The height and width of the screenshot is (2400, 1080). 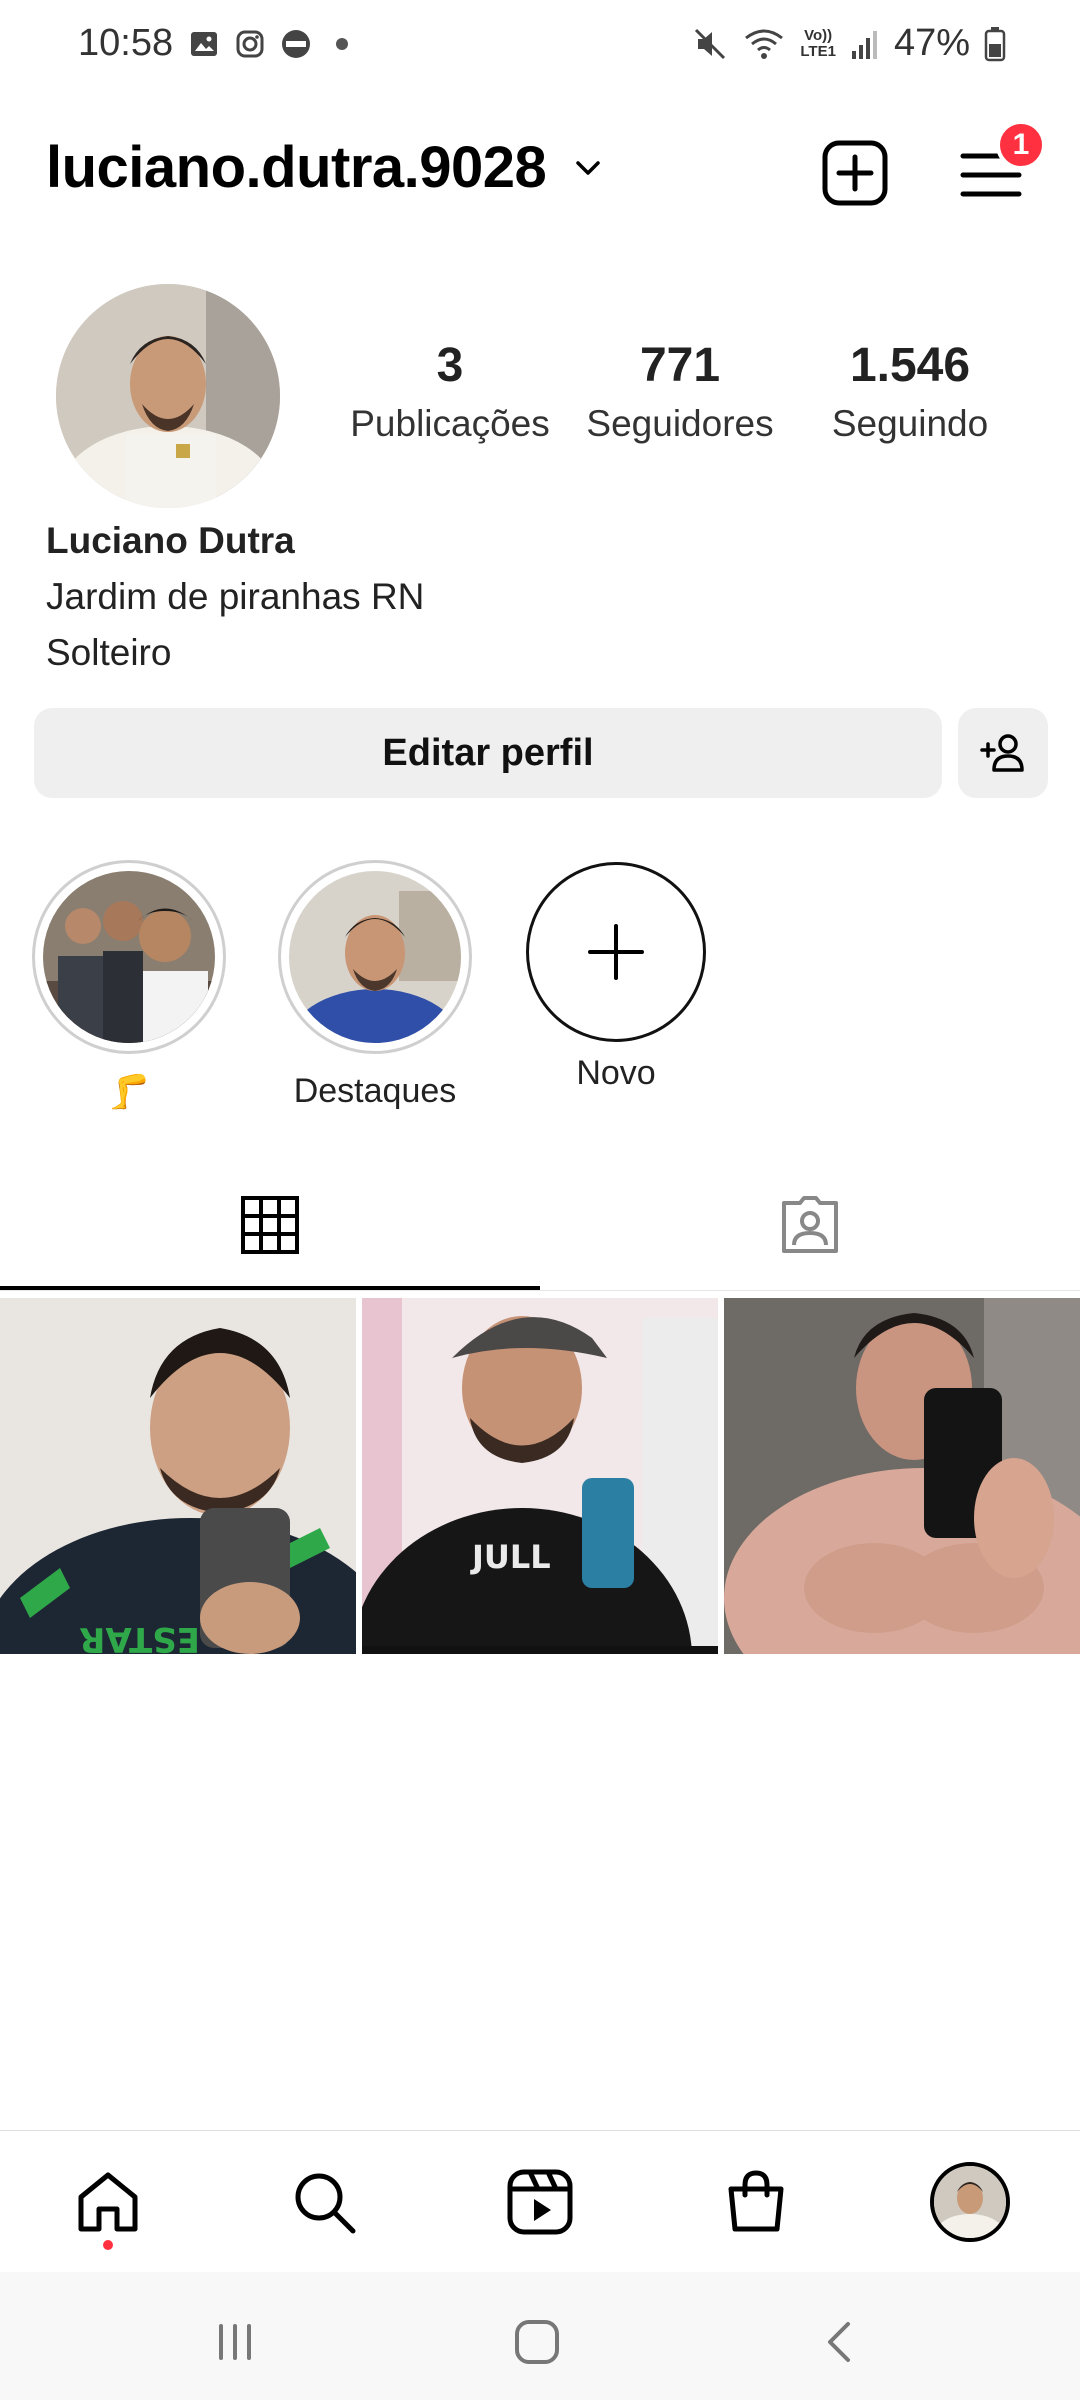 I want to click on post-photo: ESTAR, so click(x=178, y=1476).